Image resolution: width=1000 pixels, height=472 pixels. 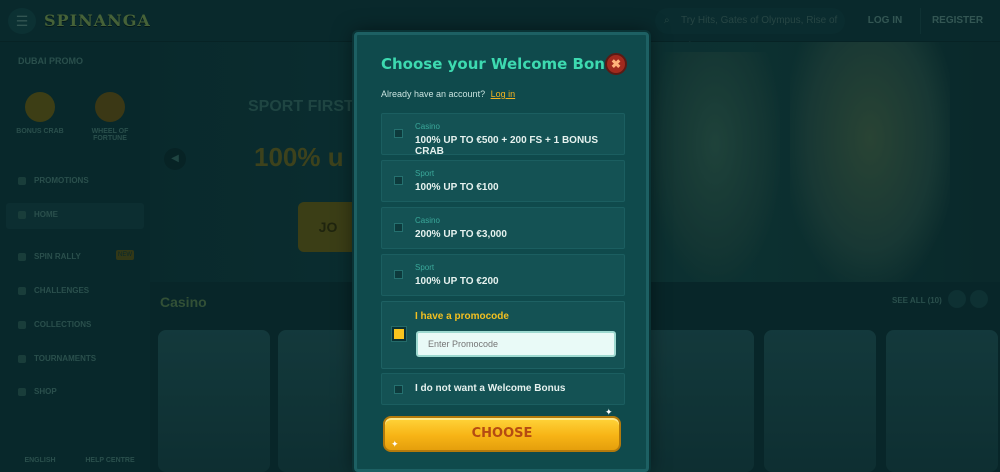 I want to click on promocode-input, so click(x=516, y=344).